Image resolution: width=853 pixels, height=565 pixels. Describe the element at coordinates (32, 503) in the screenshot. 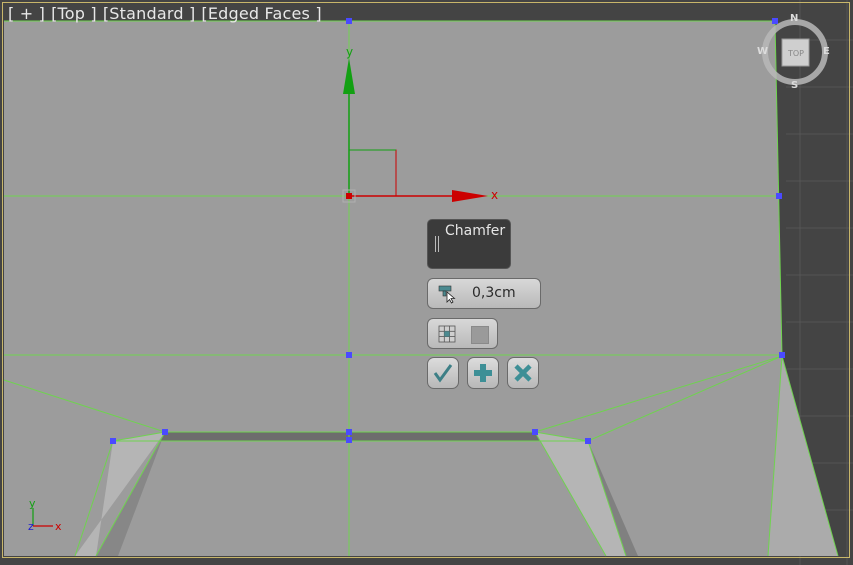

I see `world-y-label: y` at that location.